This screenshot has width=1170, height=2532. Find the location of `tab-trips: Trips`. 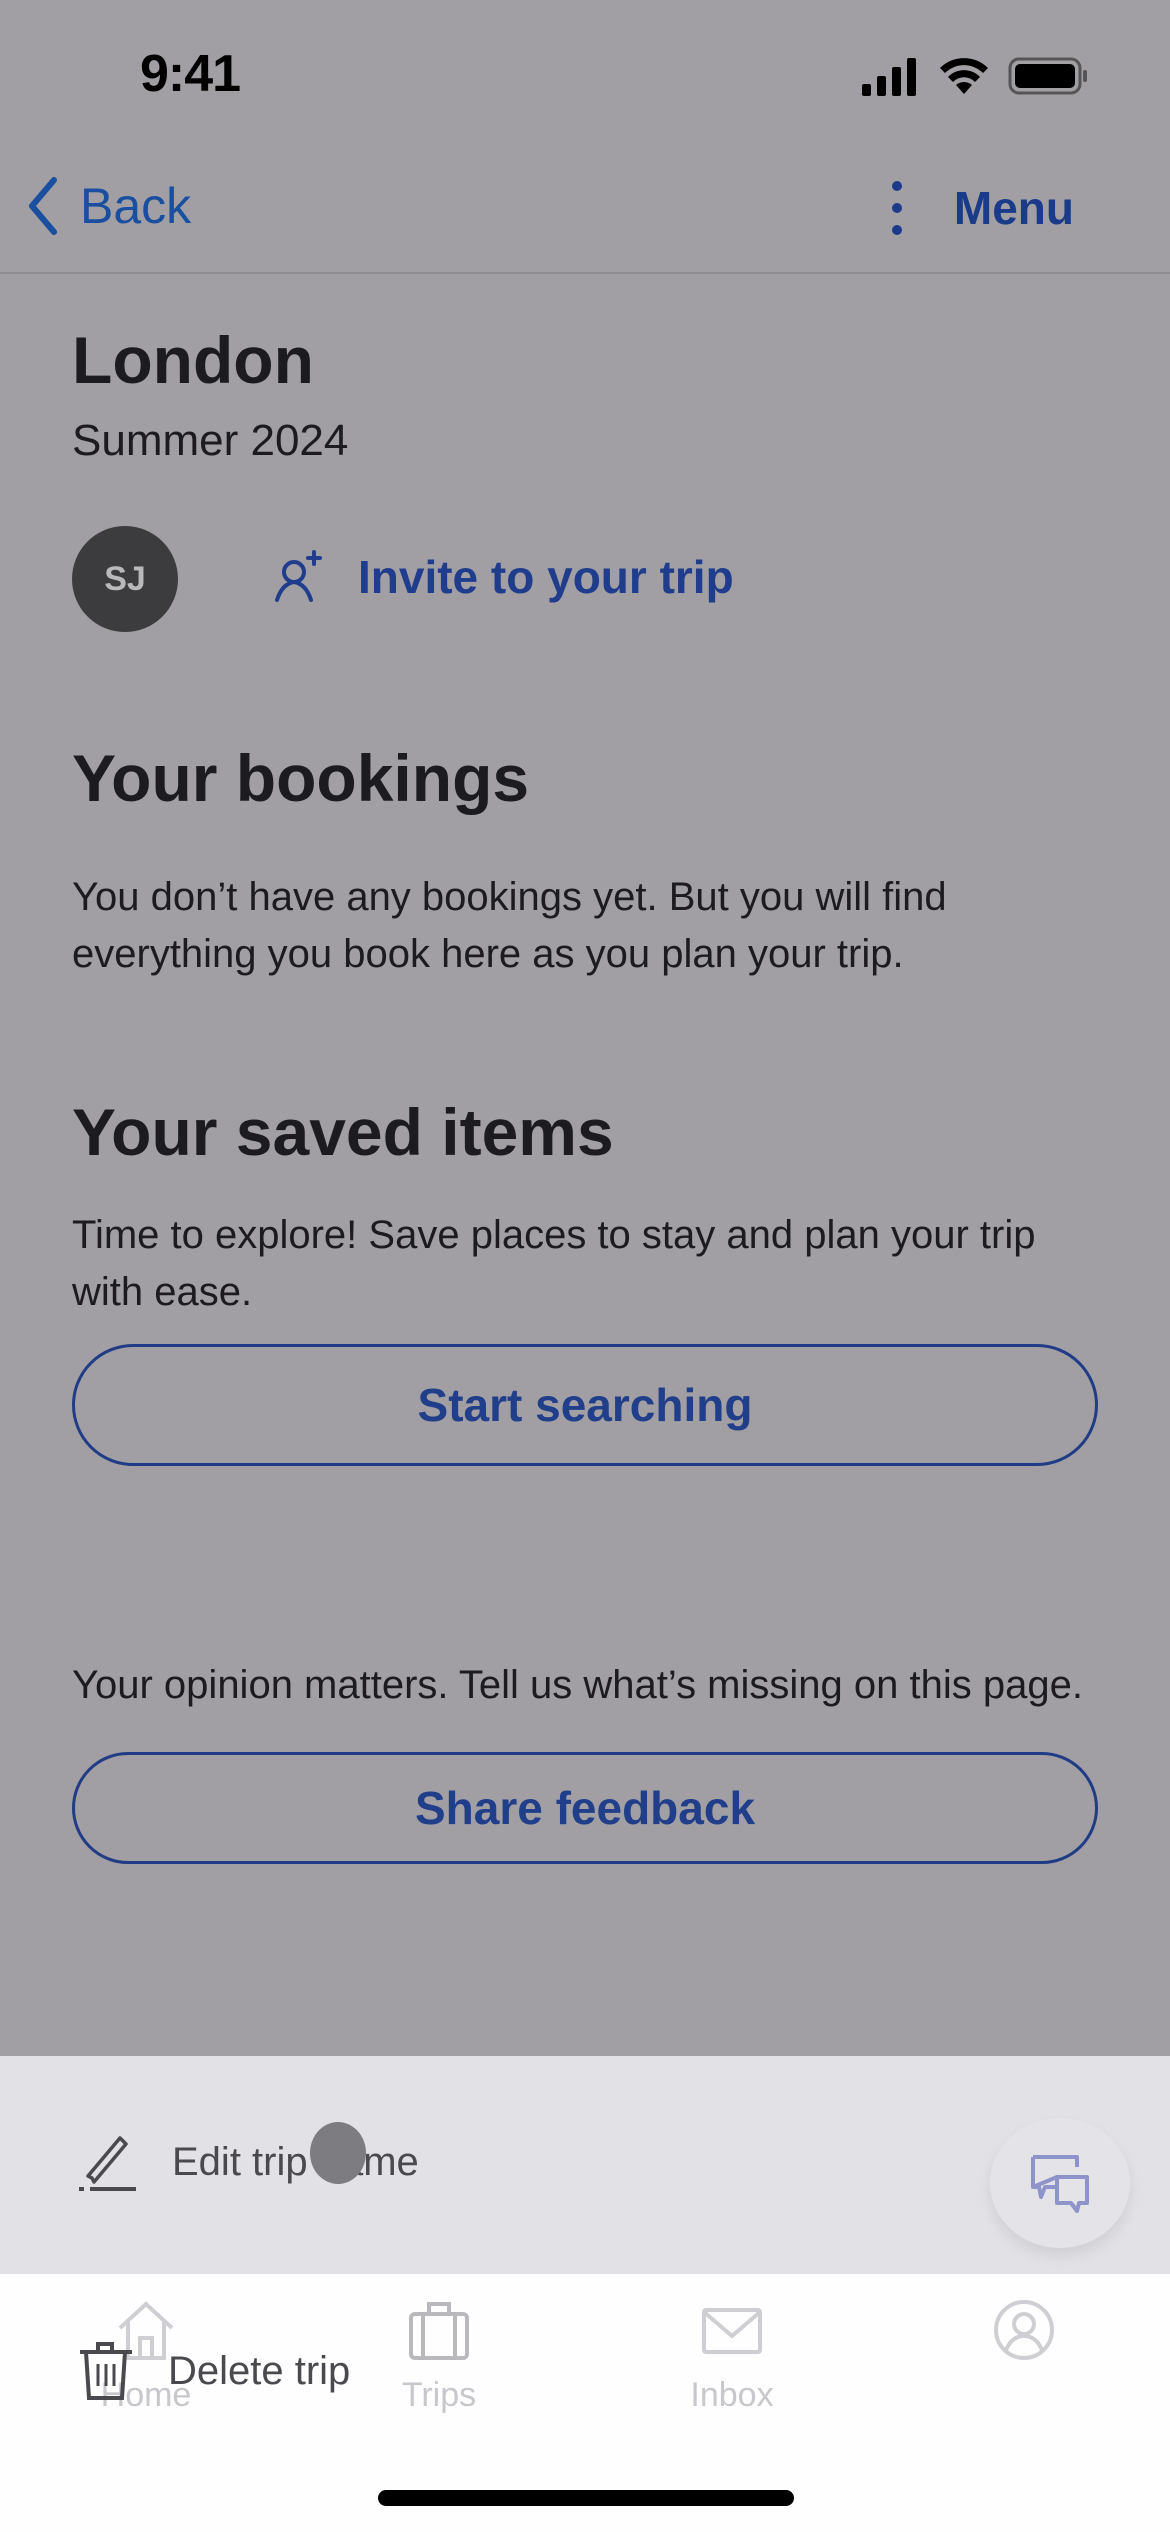

tab-trips: Trips is located at coordinates (439, 2356).